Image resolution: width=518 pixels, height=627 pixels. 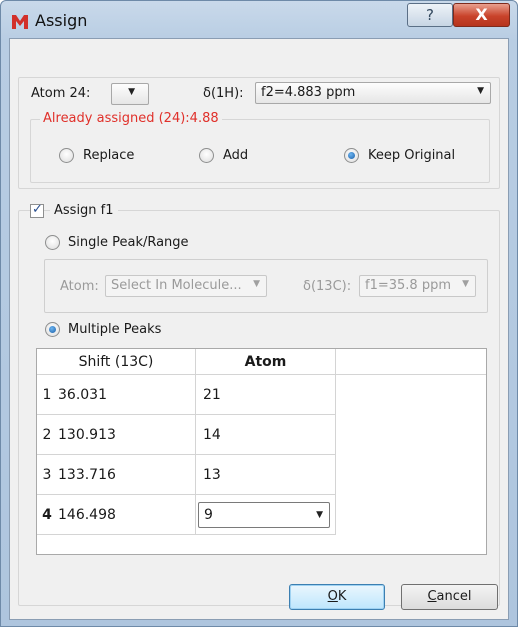 What do you see at coordinates (87, 475) in the screenshot?
I see `shift-cell: 133.716` at bounding box center [87, 475].